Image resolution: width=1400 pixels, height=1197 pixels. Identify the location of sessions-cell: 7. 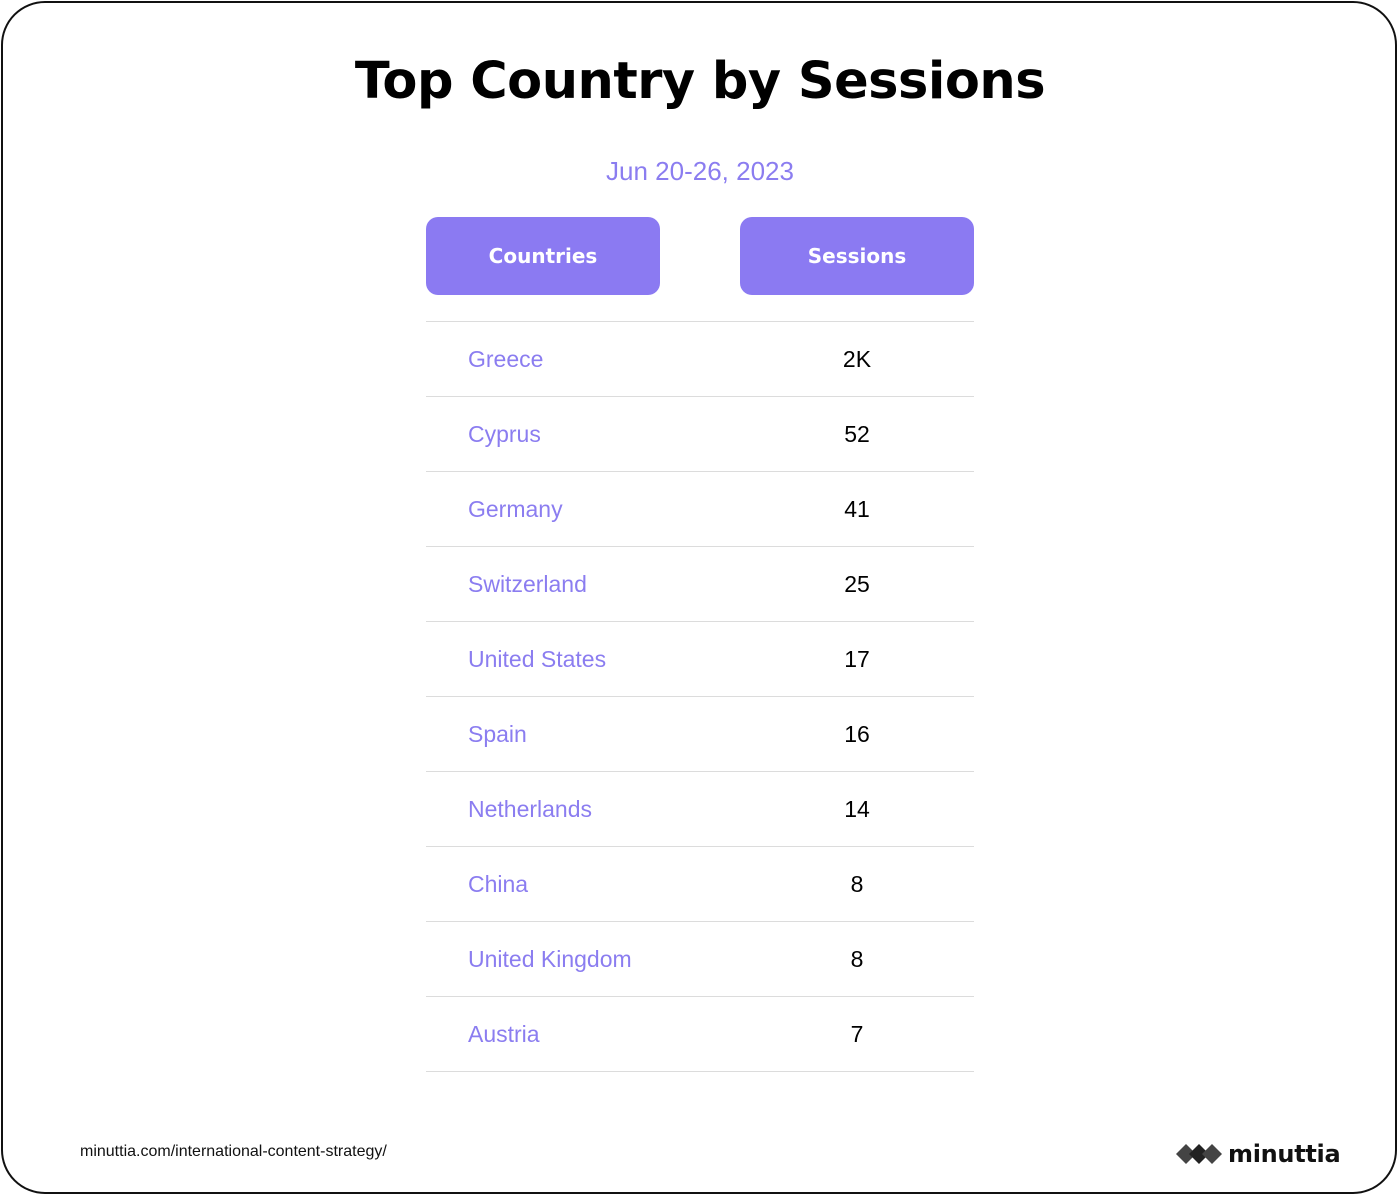
(857, 1034).